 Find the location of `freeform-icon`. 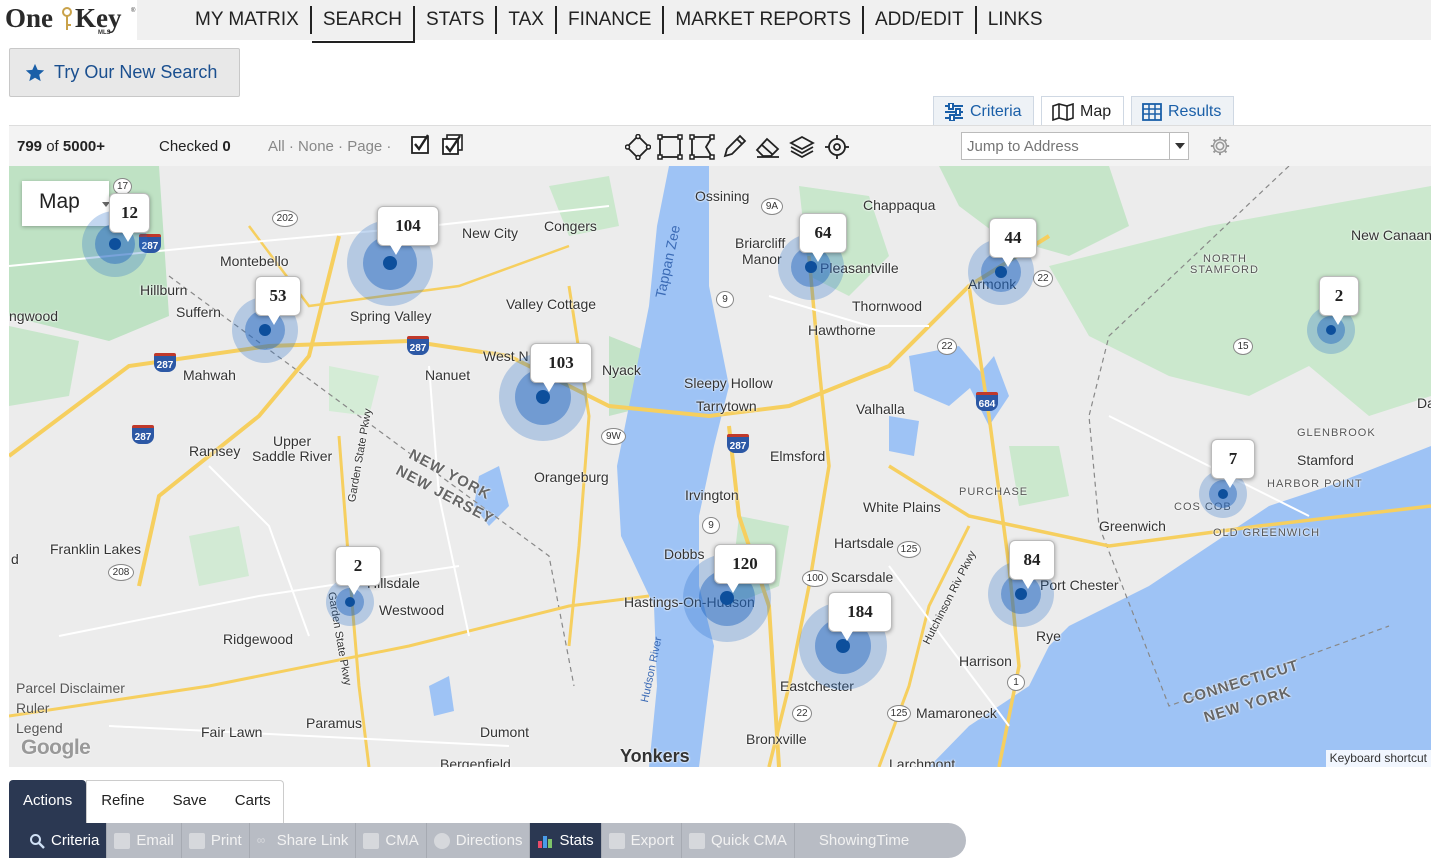

freeform-icon is located at coordinates (702, 147).